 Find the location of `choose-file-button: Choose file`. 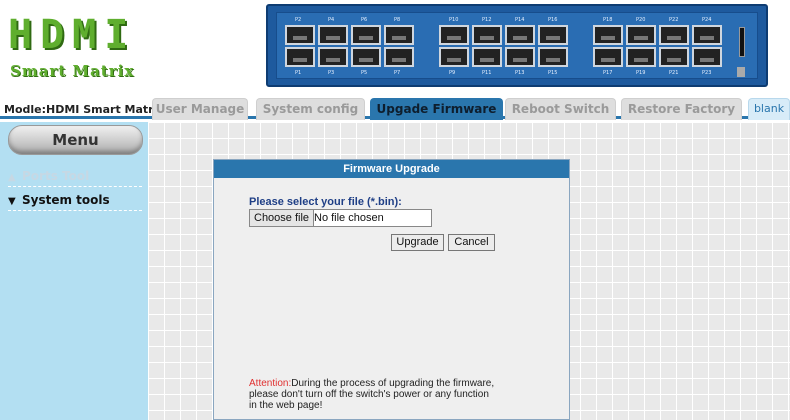

choose-file-button: Choose file is located at coordinates (282, 218).